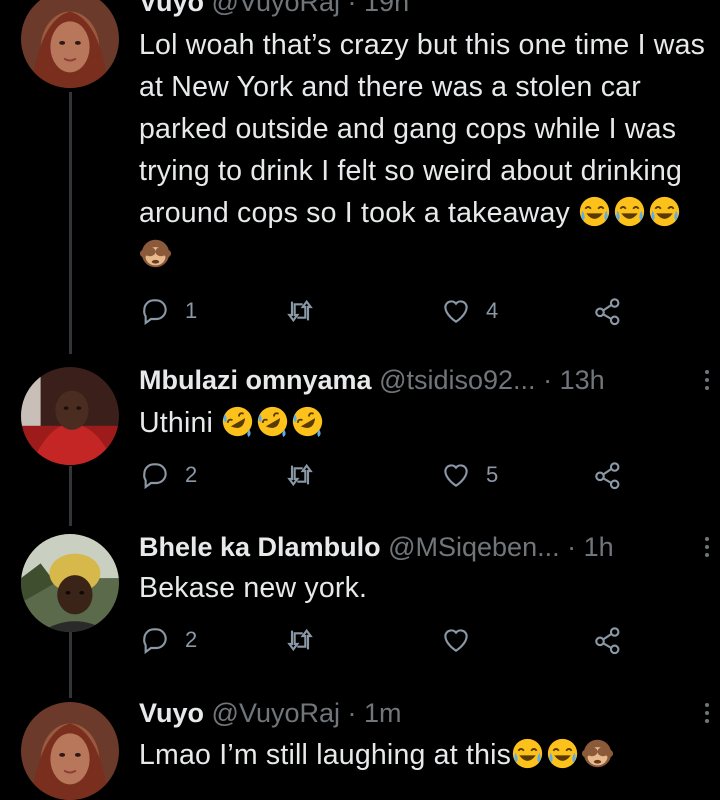 Image resolution: width=720 pixels, height=800 pixels. Describe the element at coordinates (386, 8) in the screenshot. I see `timestamp: 19h` at that location.